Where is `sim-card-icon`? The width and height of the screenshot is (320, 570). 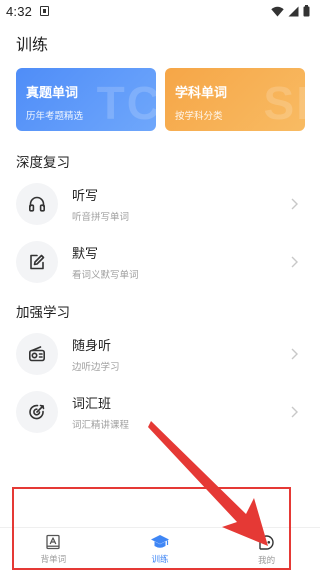 sim-card-icon is located at coordinates (45, 11).